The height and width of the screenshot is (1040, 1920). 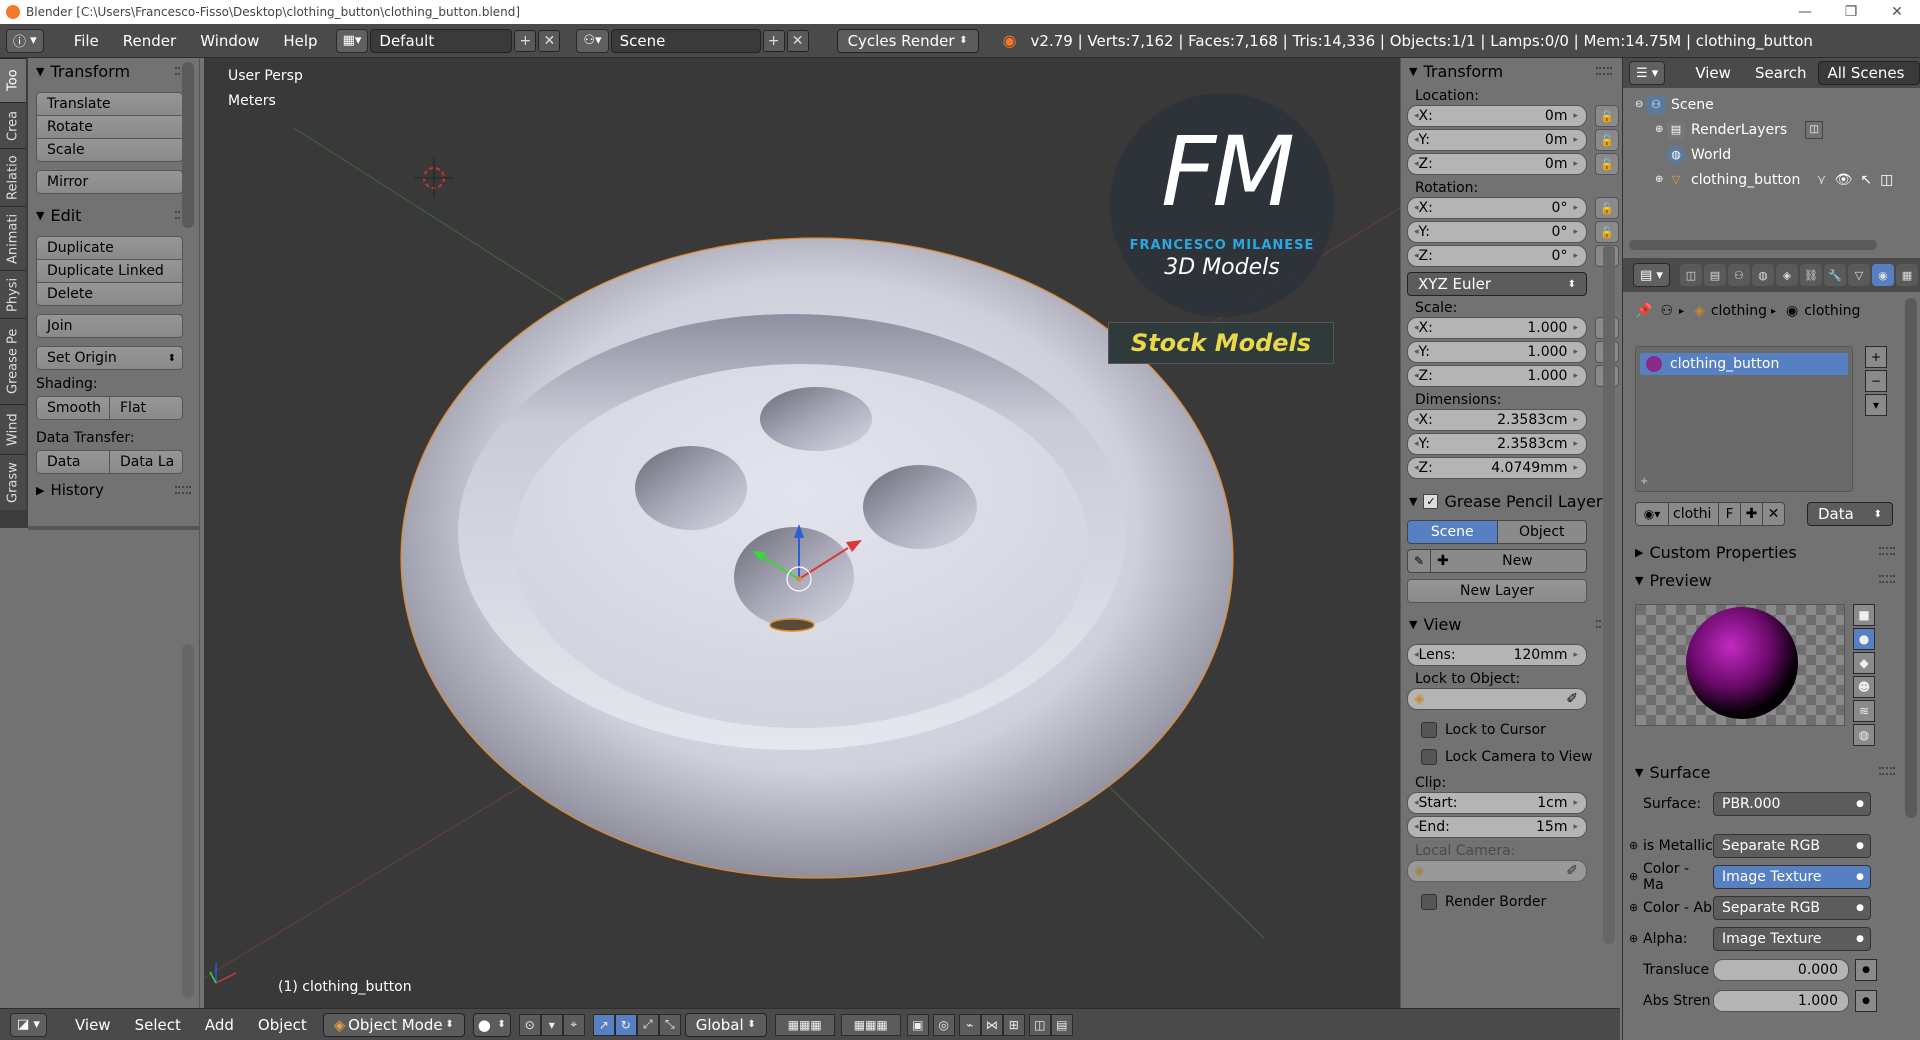 I want to click on preview-cube-icon: ◆, so click(x=1864, y=663).